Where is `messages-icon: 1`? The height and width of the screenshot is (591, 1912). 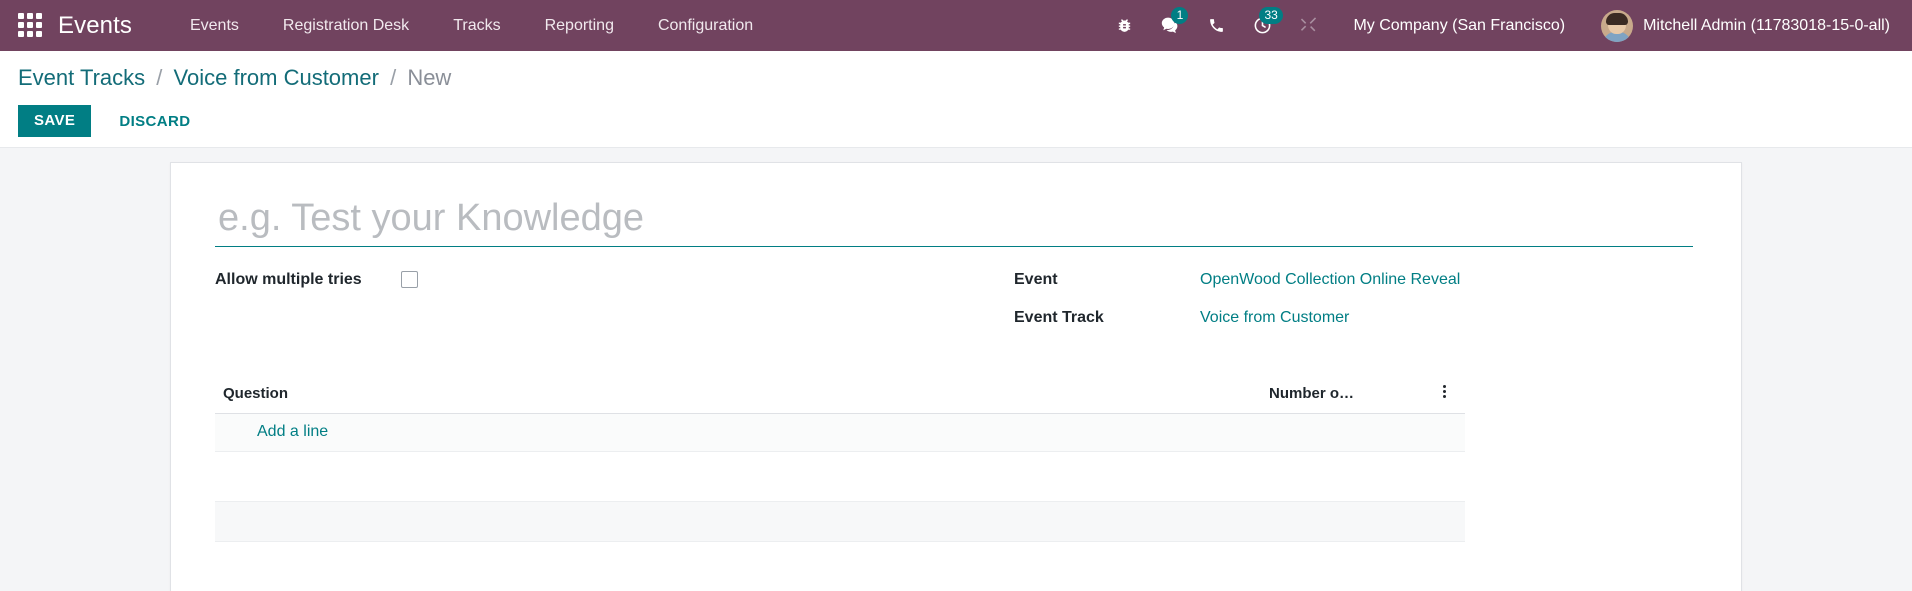
messages-icon: 1 is located at coordinates (1170, 25).